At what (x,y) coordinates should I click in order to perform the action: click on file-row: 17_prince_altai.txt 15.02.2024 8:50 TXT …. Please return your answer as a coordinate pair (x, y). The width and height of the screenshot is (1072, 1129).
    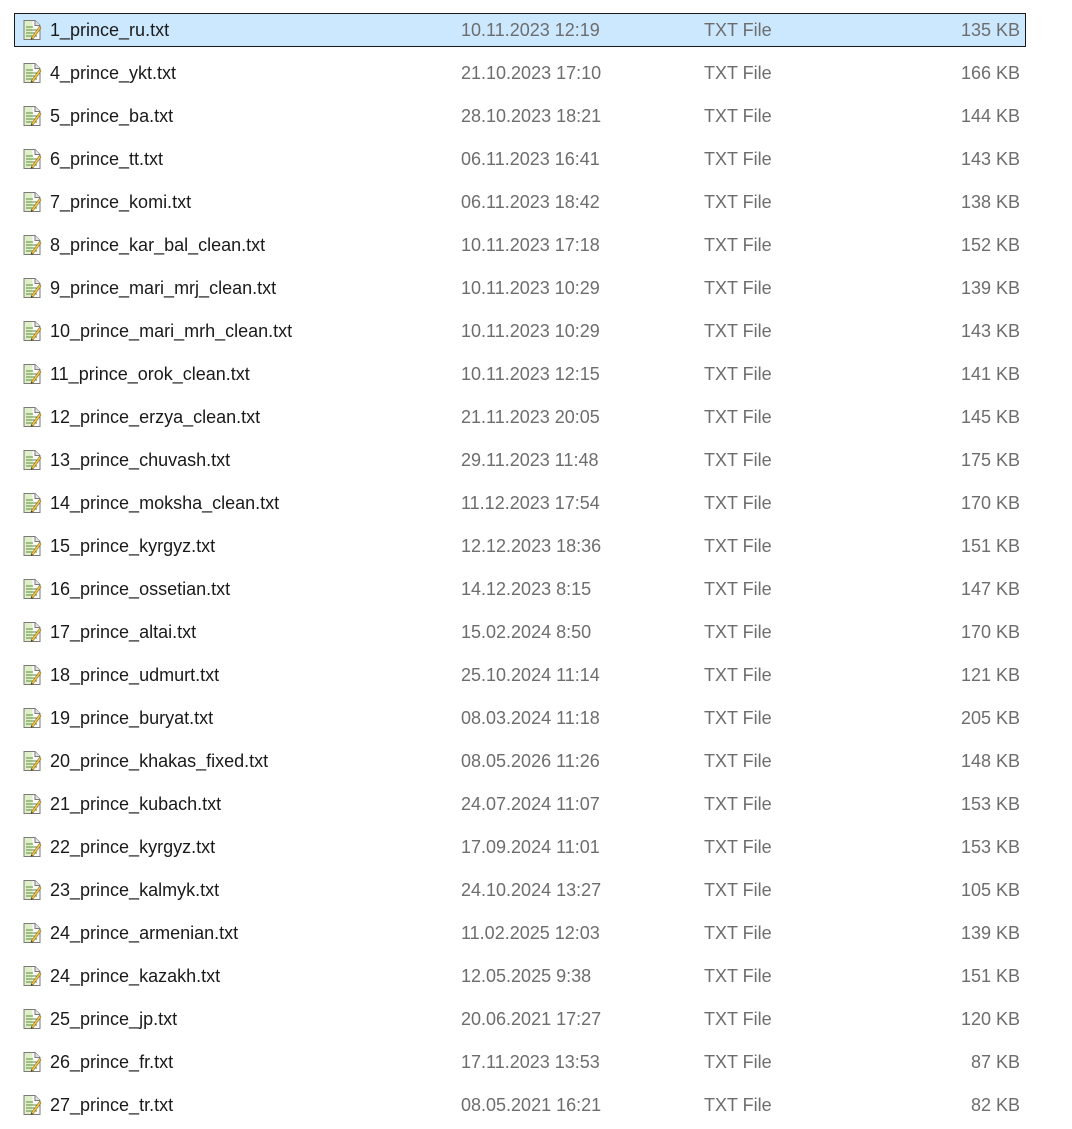
    Looking at the image, I should click on (520, 632).